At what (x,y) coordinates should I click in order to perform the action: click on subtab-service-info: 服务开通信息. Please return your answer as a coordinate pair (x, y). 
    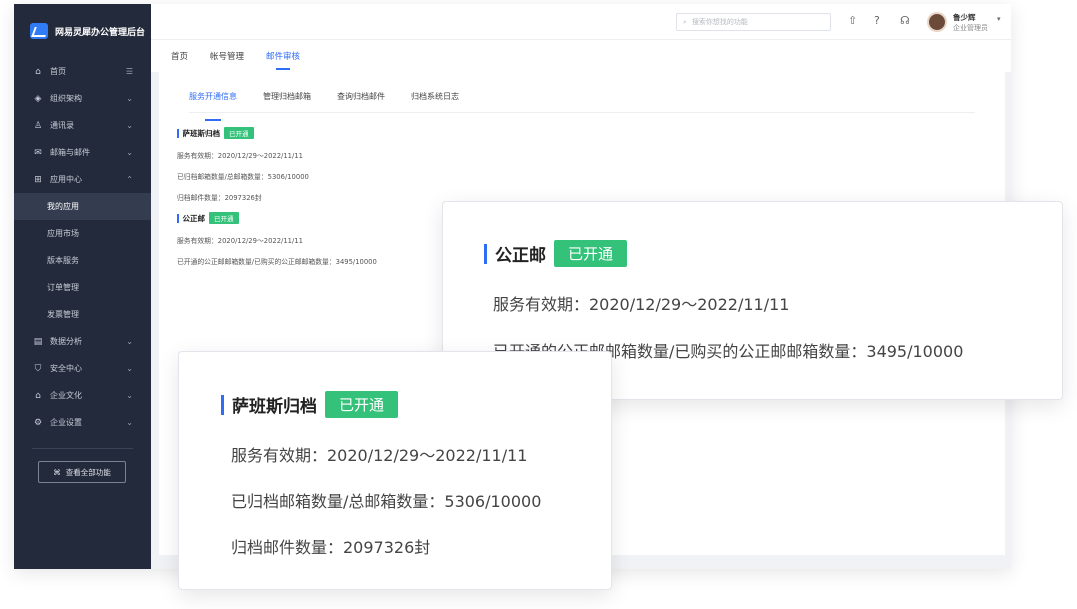
    Looking at the image, I should click on (213, 101).